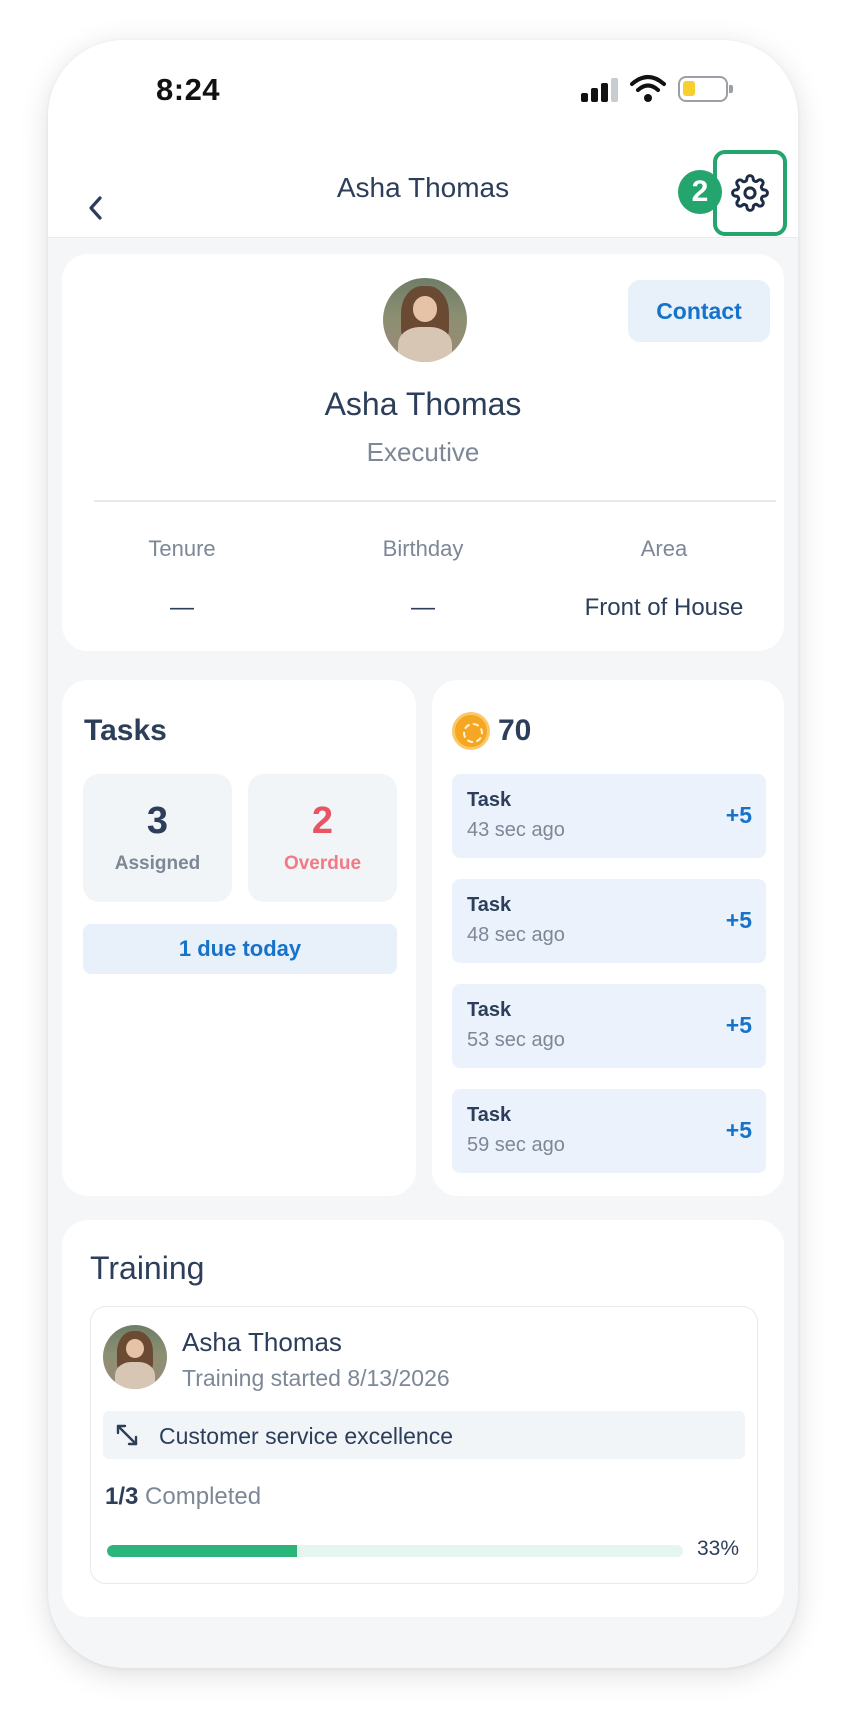 The height and width of the screenshot is (1722, 846). What do you see at coordinates (609, 816) in the screenshot?
I see `points-item: Task 43 sec ago +5` at bounding box center [609, 816].